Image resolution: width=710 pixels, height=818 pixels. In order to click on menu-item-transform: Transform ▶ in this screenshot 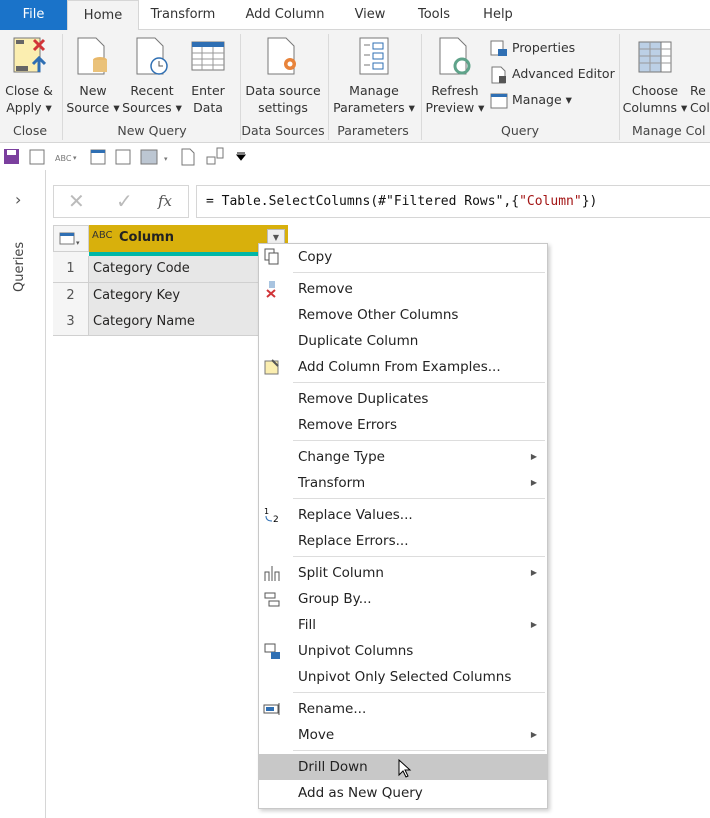, I will do `click(403, 483)`.